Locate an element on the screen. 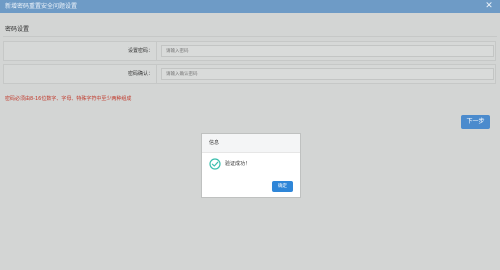 The image size is (500, 270). form-row-confirm: 密码确认： is located at coordinates (249, 74).